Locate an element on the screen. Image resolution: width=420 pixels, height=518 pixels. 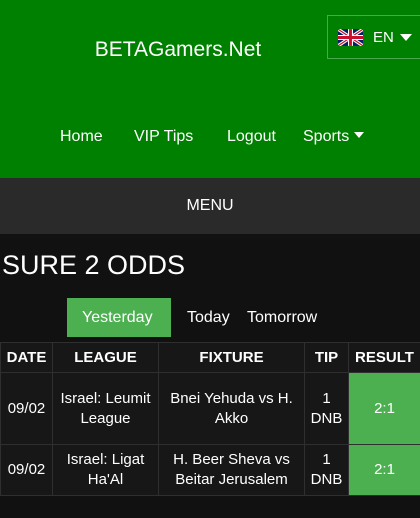
column-header-fixture: FIXTURE is located at coordinates (231, 357).